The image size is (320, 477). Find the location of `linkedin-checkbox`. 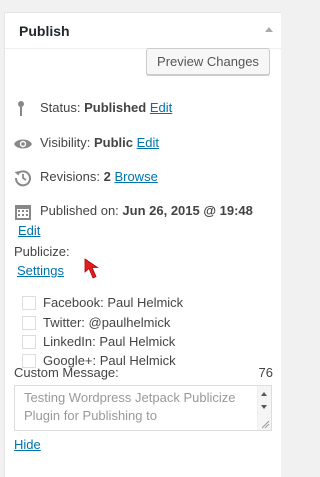

linkedin-checkbox is located at coordinates (29, 342).